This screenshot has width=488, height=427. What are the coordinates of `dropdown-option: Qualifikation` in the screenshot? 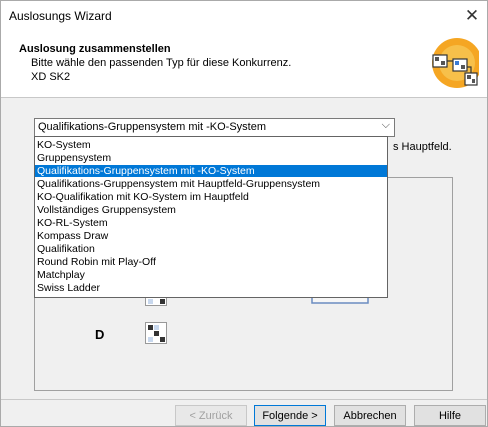 It's located at (211, 249).